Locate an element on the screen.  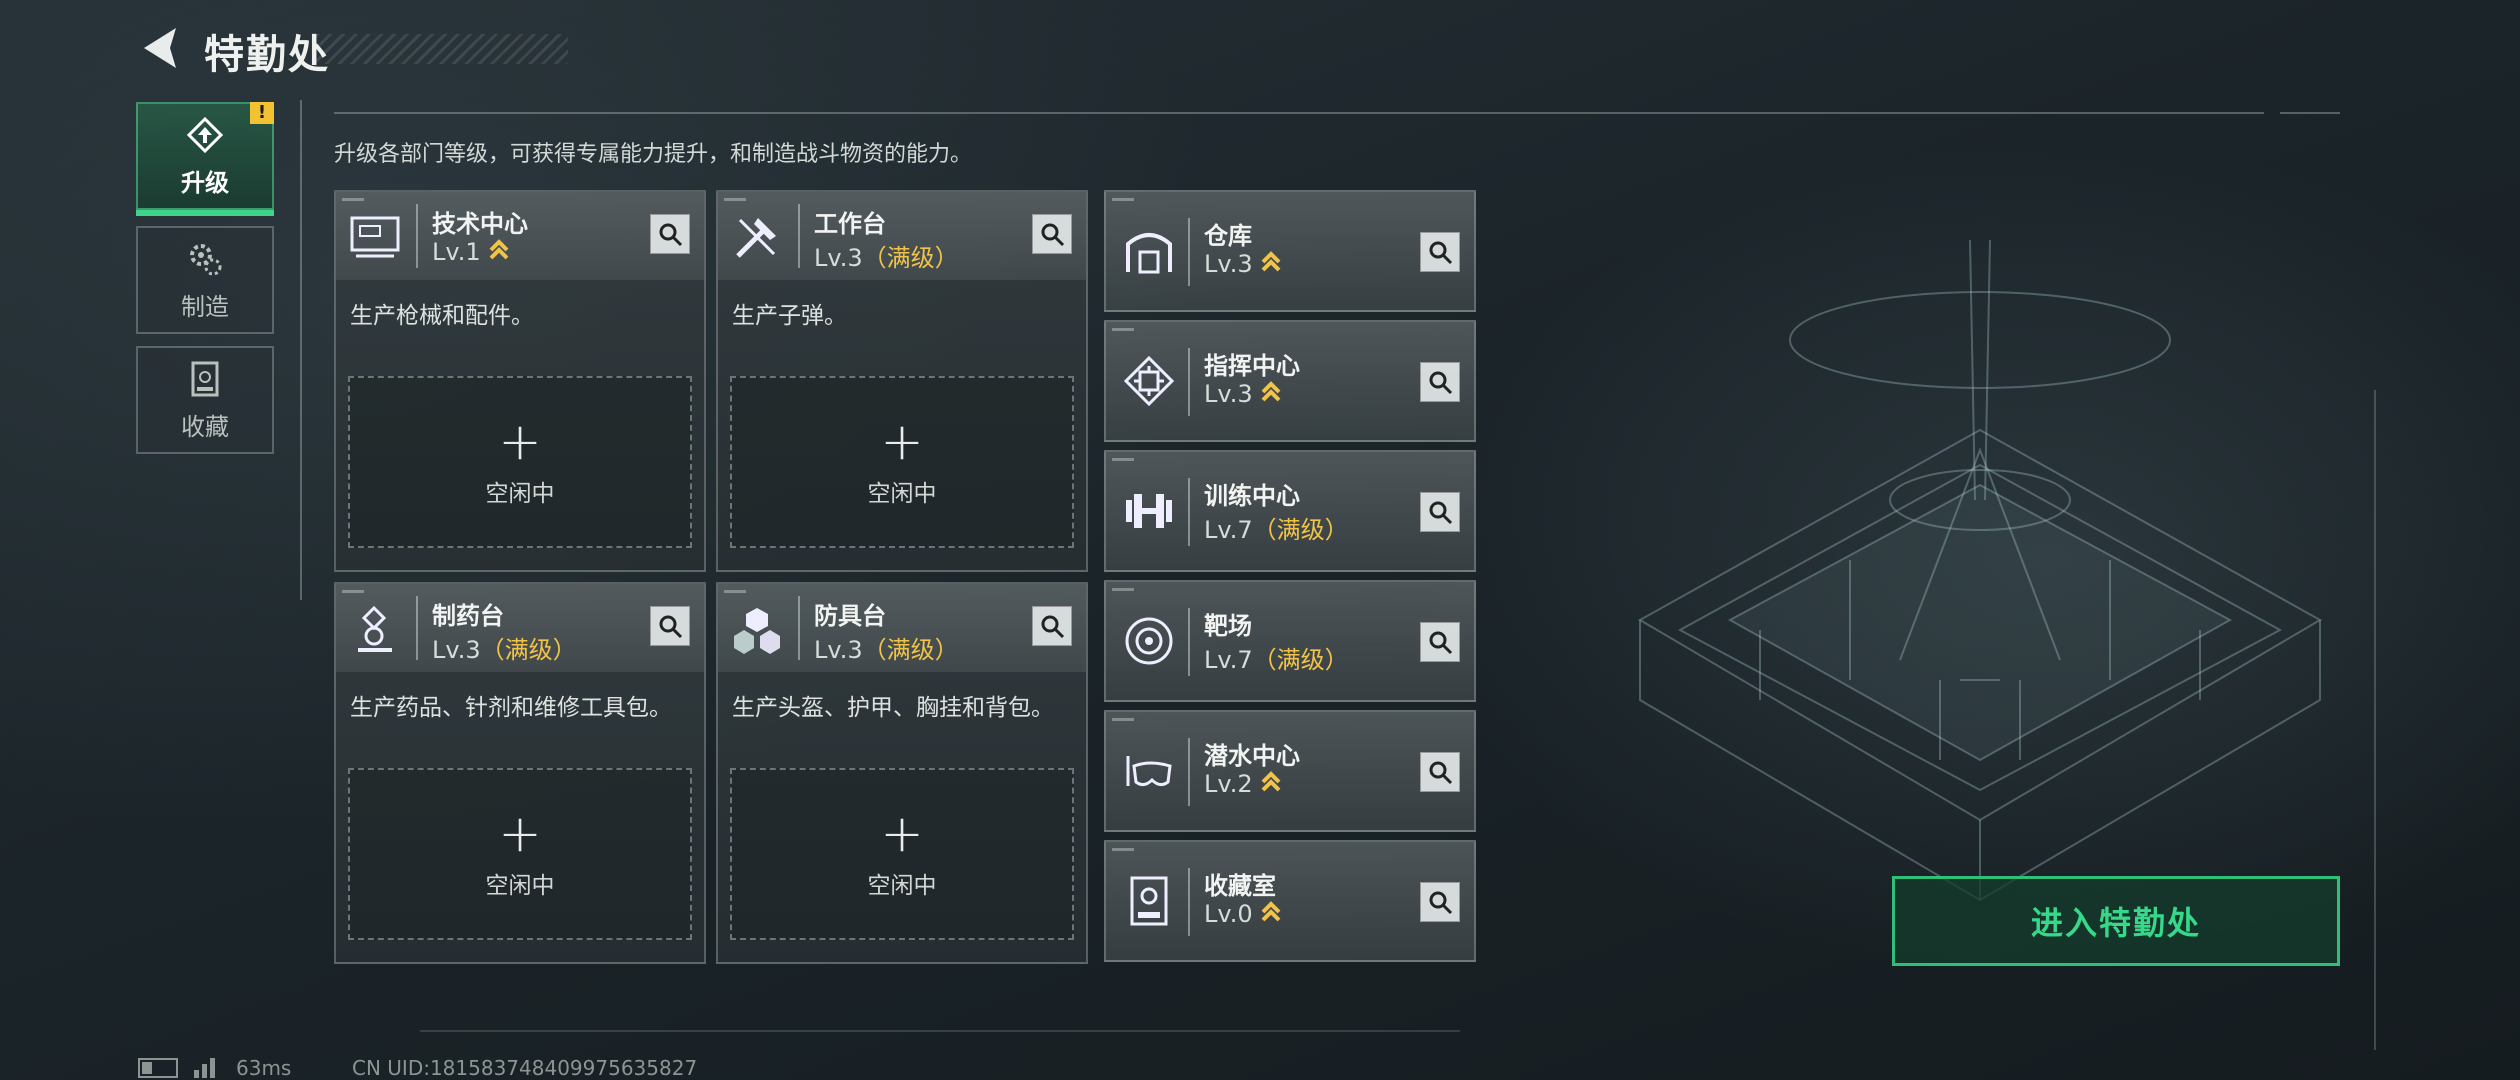
card-description: 生产枪械和配件。 is located at coordinates (442, 316).